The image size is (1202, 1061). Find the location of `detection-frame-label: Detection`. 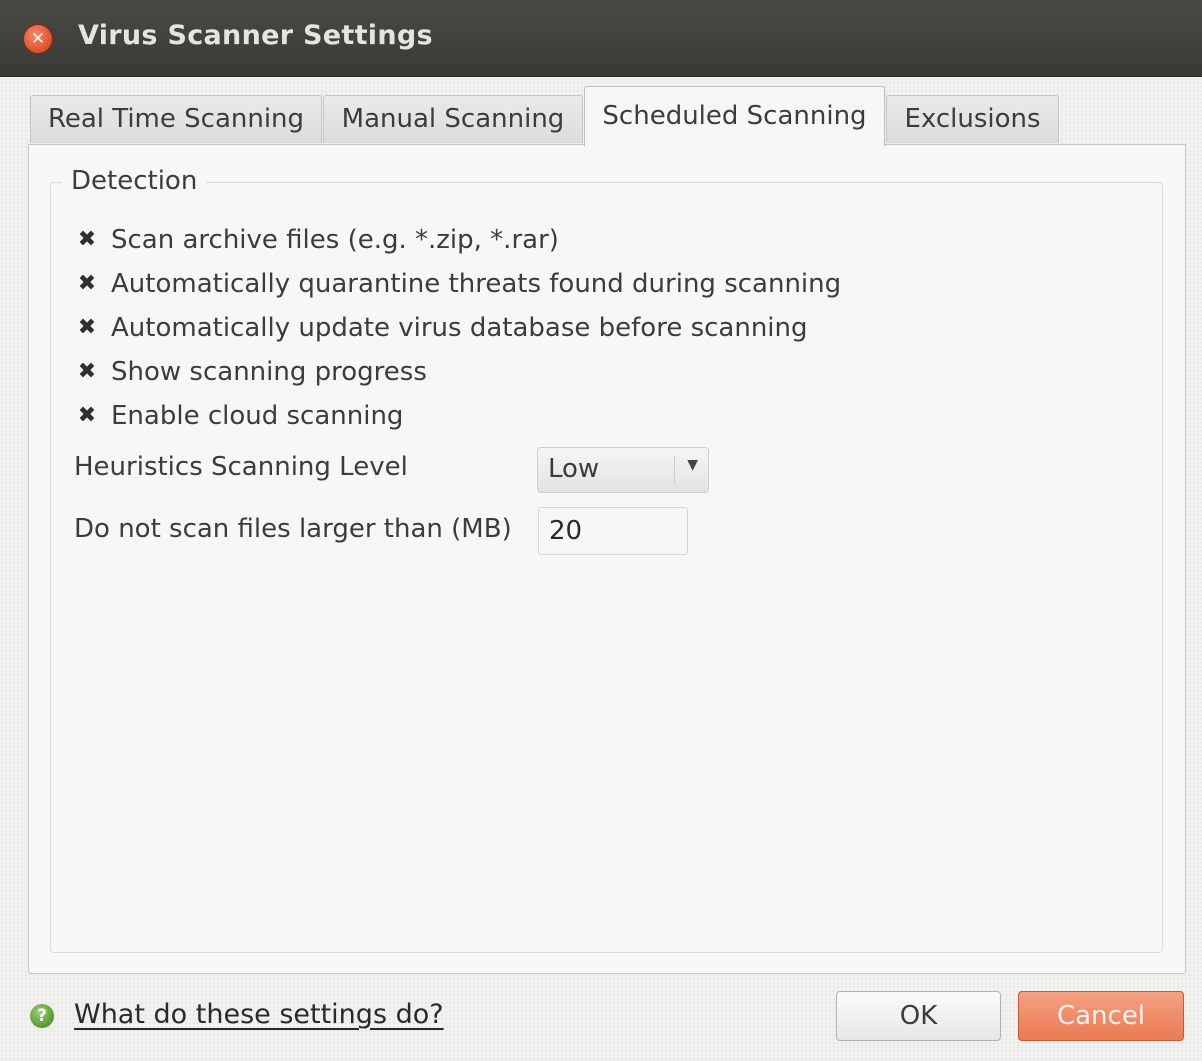

detection-frame-label: Detection is located at coordinates (134, 181).